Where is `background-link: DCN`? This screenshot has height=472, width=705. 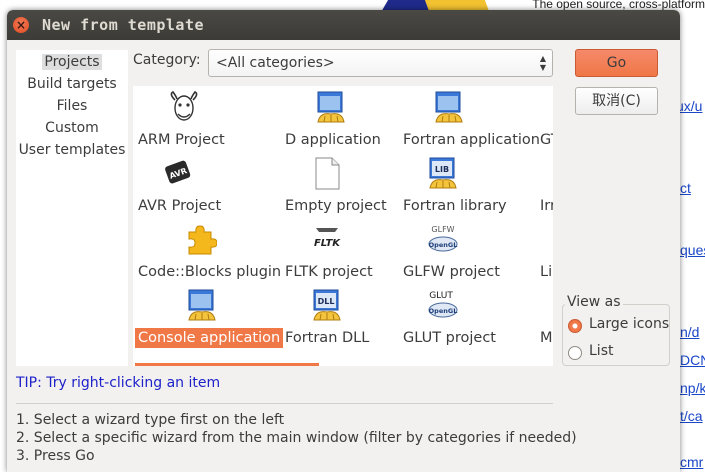 background-link: DCN is located at coordinates (692, 360).